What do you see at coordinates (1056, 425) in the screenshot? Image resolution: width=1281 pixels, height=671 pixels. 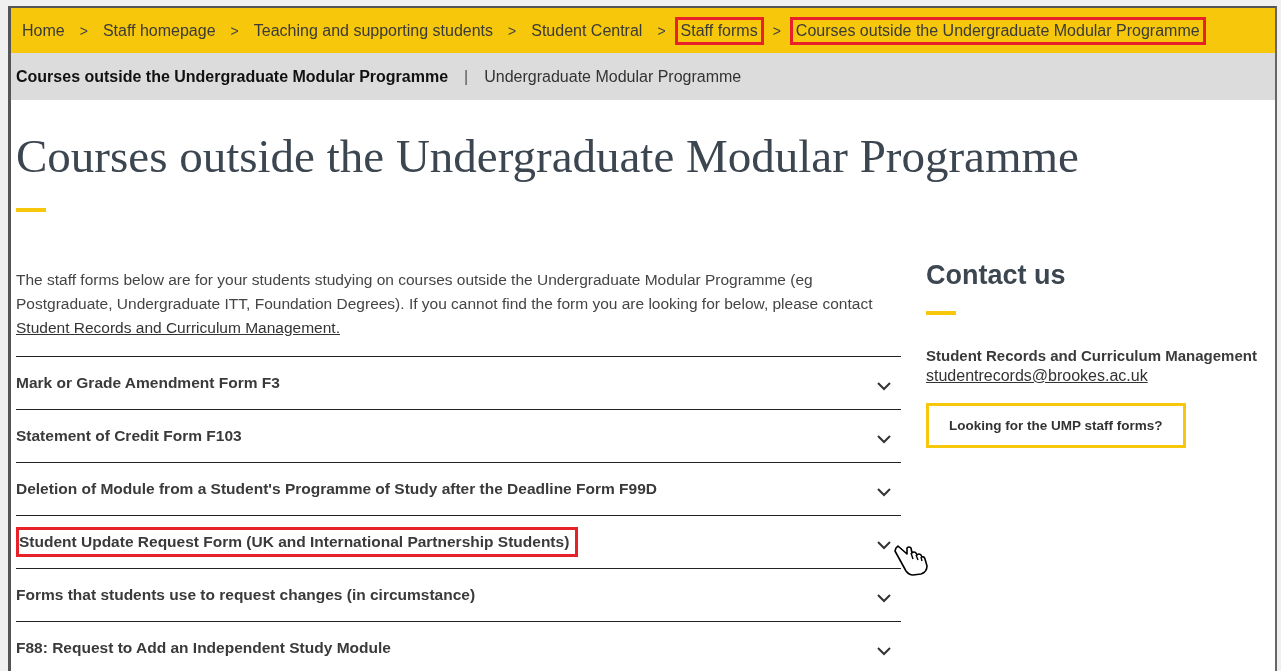 I see `ump-forms-button: Looking for the UMP staff forms?` at bounding box center [1056, 425].